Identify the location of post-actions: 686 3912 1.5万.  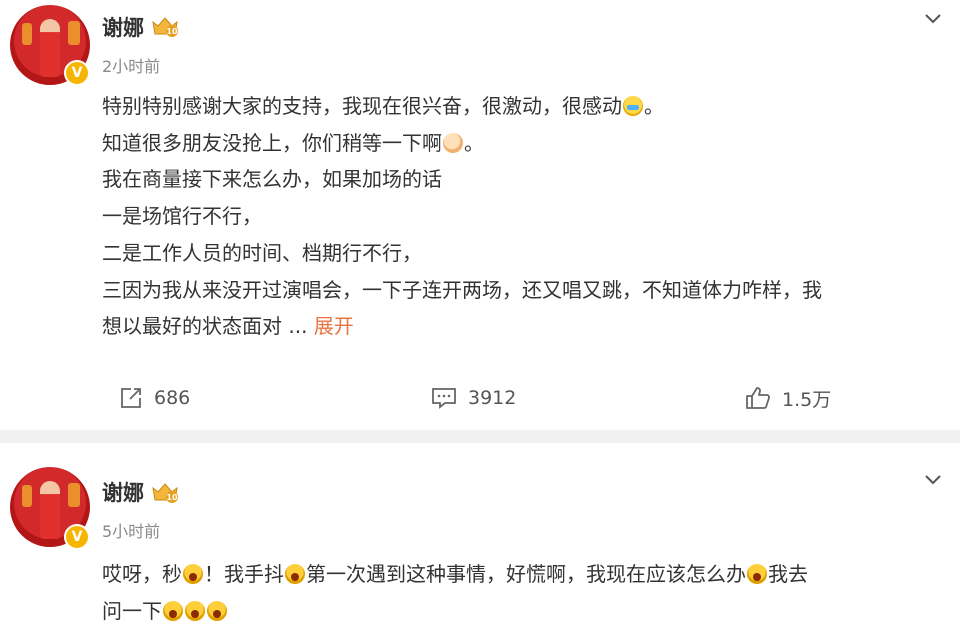
(480, 398).